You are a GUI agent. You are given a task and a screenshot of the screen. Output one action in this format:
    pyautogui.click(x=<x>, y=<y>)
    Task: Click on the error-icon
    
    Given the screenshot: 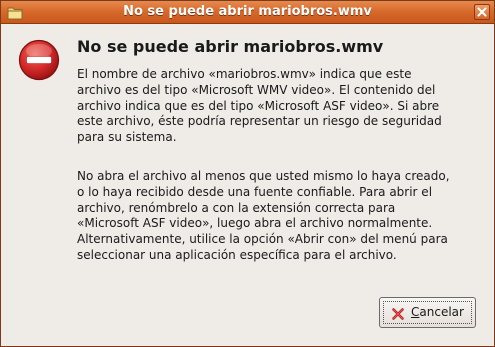 What is the action you would take?
    pyautogui.click(x=39, y=60)
    